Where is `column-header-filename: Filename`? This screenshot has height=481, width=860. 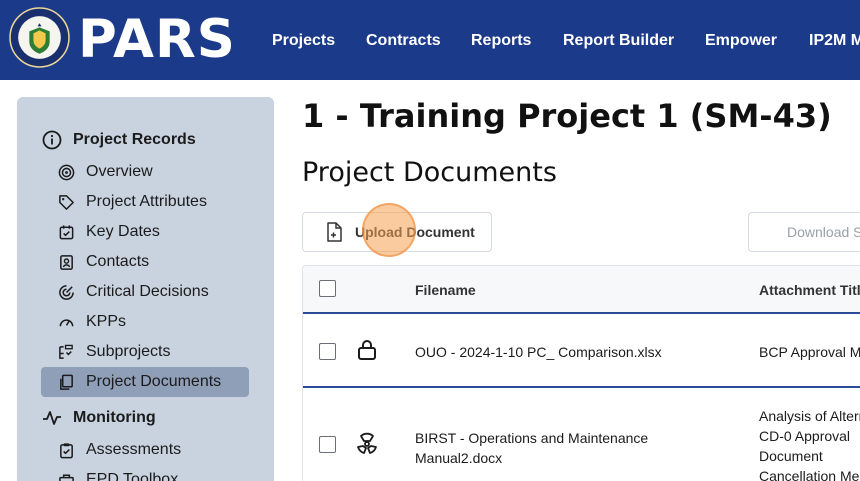 column-header-filename: Filename is located at coordinates (445, 290).